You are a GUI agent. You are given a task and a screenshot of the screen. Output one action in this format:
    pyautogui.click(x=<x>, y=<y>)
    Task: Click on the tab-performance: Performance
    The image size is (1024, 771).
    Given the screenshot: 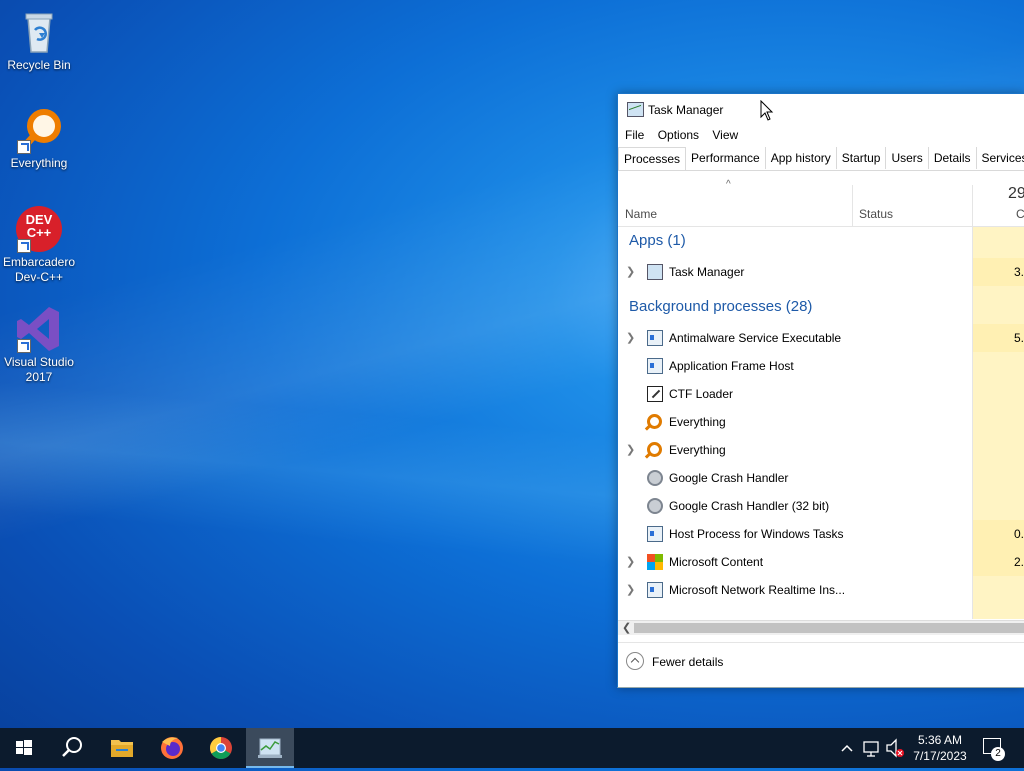 What is the action you would take?
    pyautogui.click(x=726, y=158)
    